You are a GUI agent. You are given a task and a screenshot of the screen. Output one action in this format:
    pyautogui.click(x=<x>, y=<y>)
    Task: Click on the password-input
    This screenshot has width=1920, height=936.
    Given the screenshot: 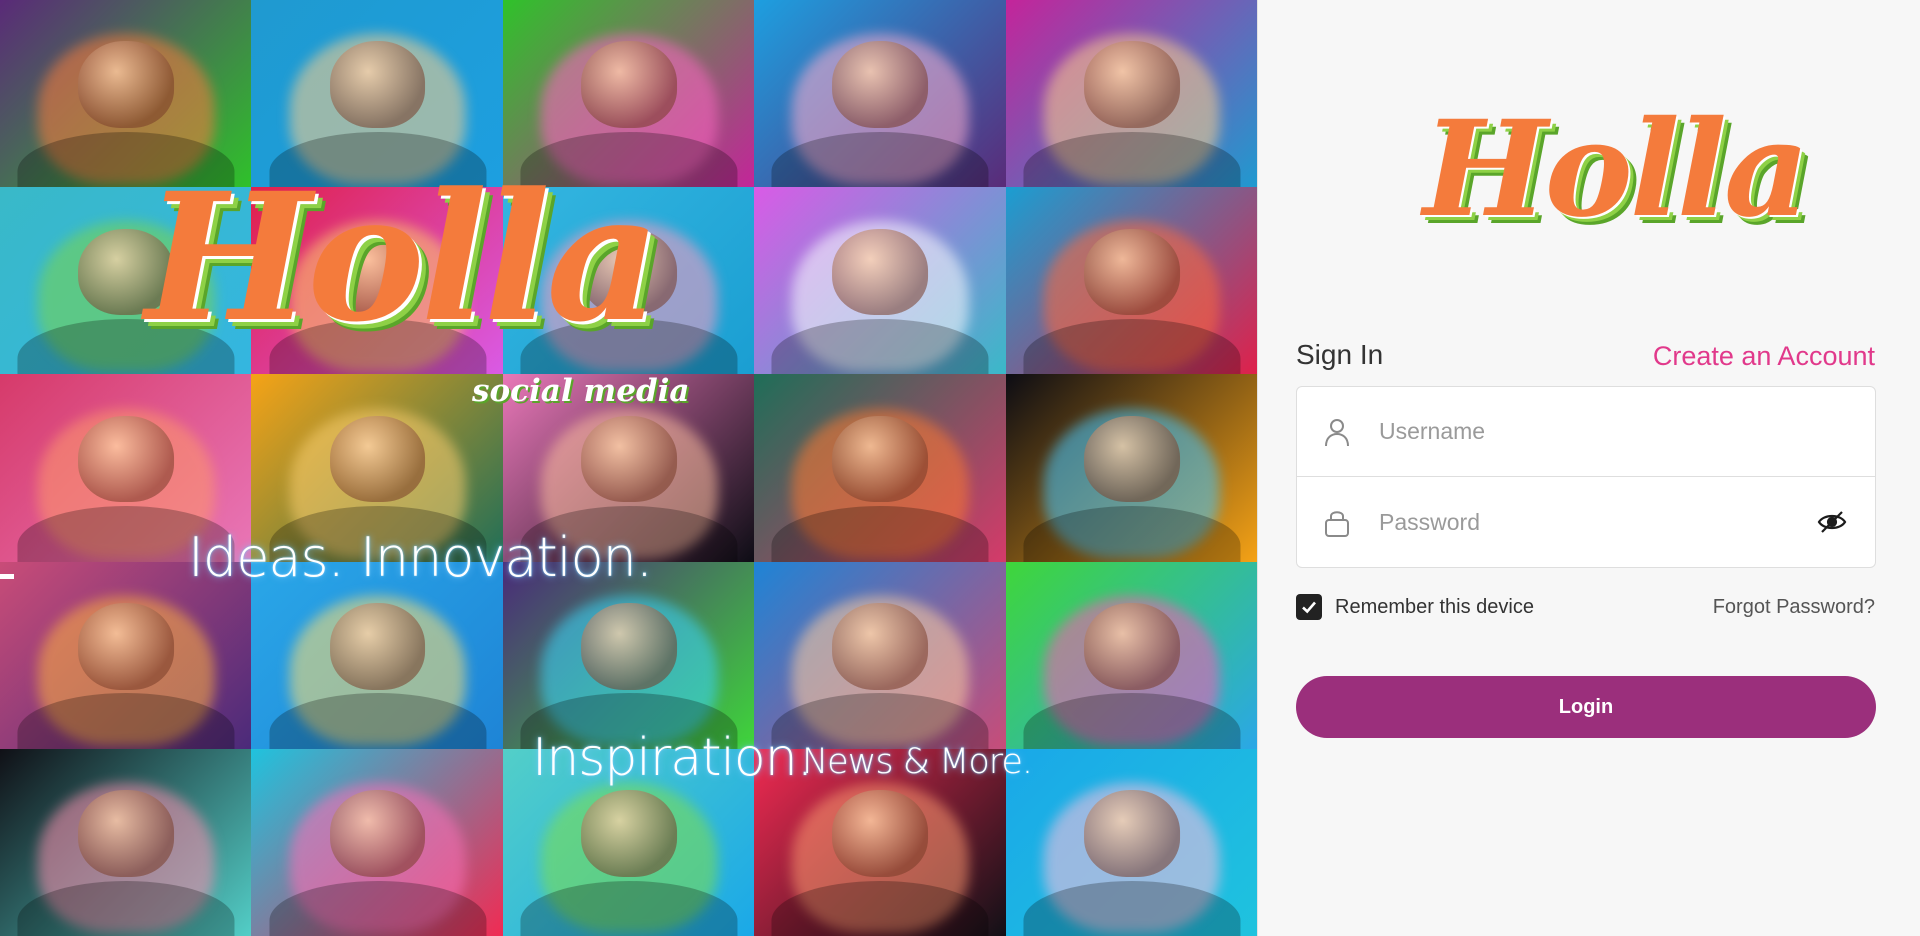 What is the action you would take?
    pyautogui.click(x=1599, y=522)
    